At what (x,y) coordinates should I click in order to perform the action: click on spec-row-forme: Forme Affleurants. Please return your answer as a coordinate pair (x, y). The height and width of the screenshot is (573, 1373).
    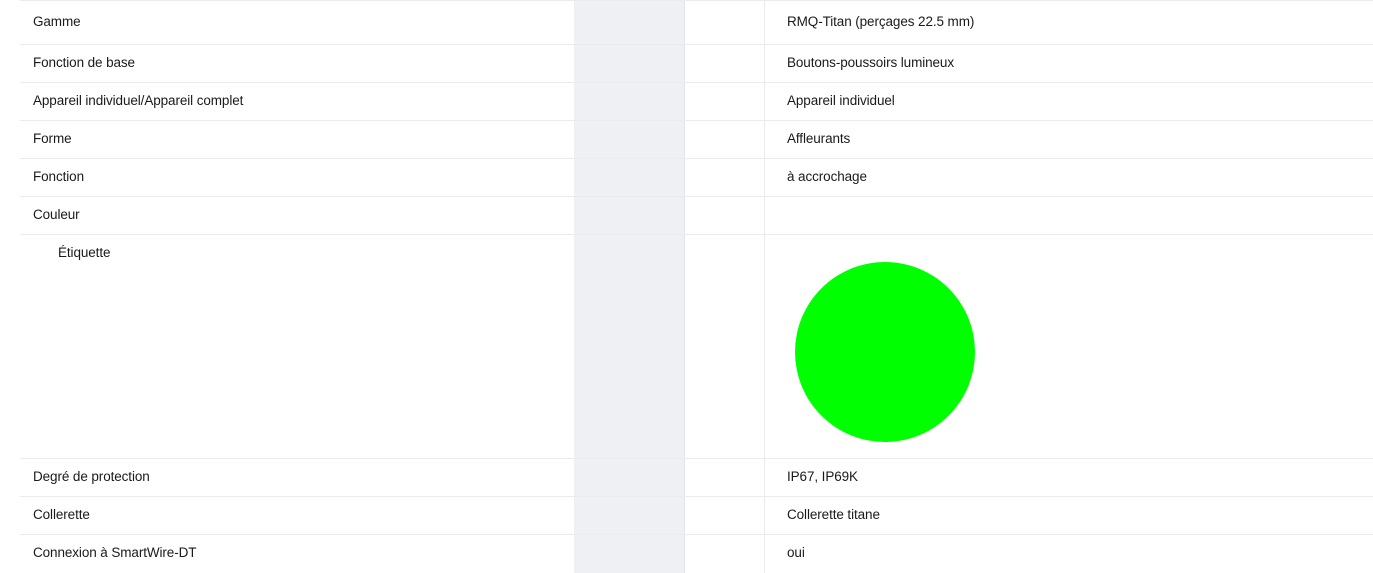
    Looking at the image, I should click on (696, 140).